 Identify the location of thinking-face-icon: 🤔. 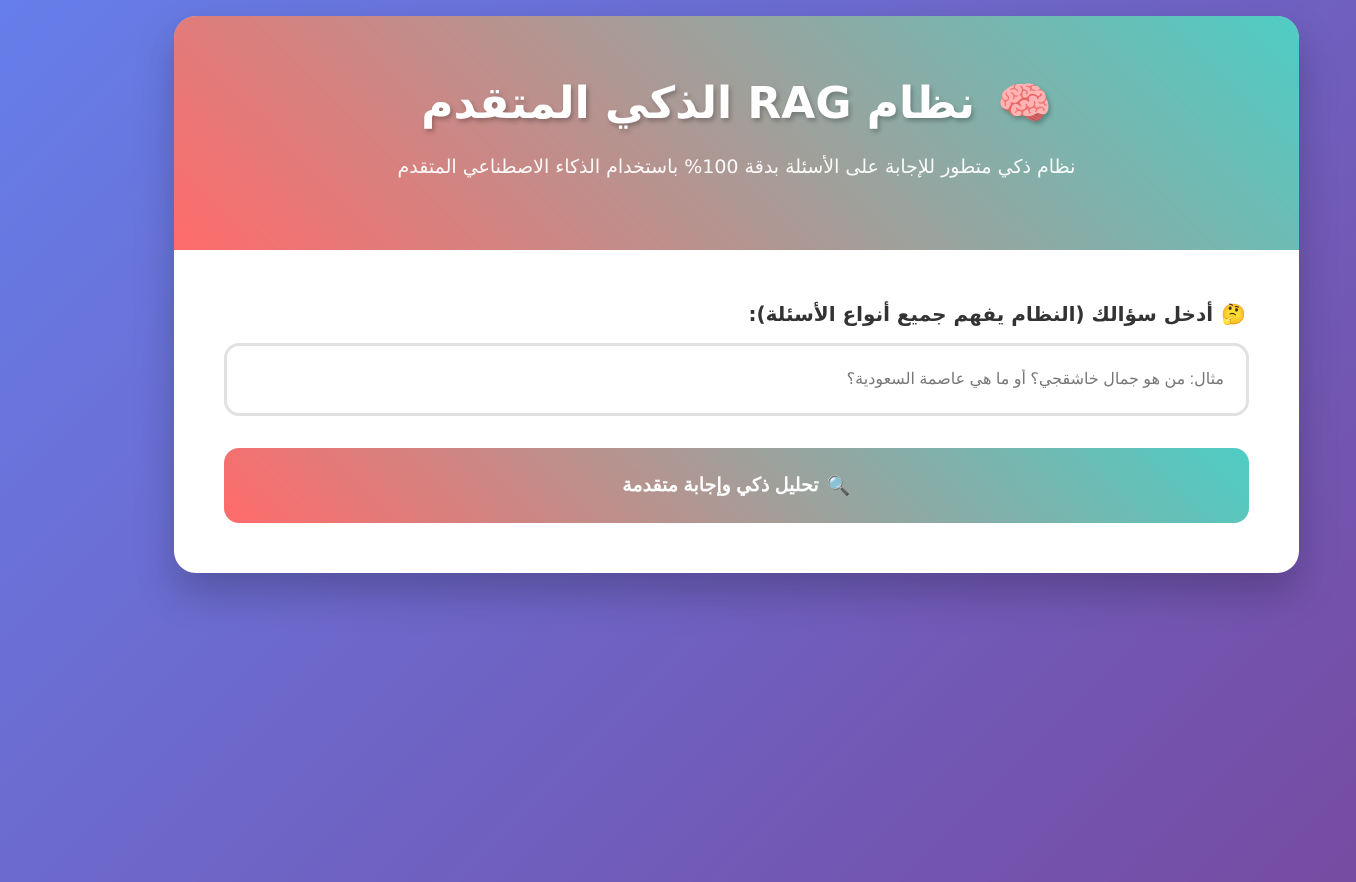
(1233, 314).